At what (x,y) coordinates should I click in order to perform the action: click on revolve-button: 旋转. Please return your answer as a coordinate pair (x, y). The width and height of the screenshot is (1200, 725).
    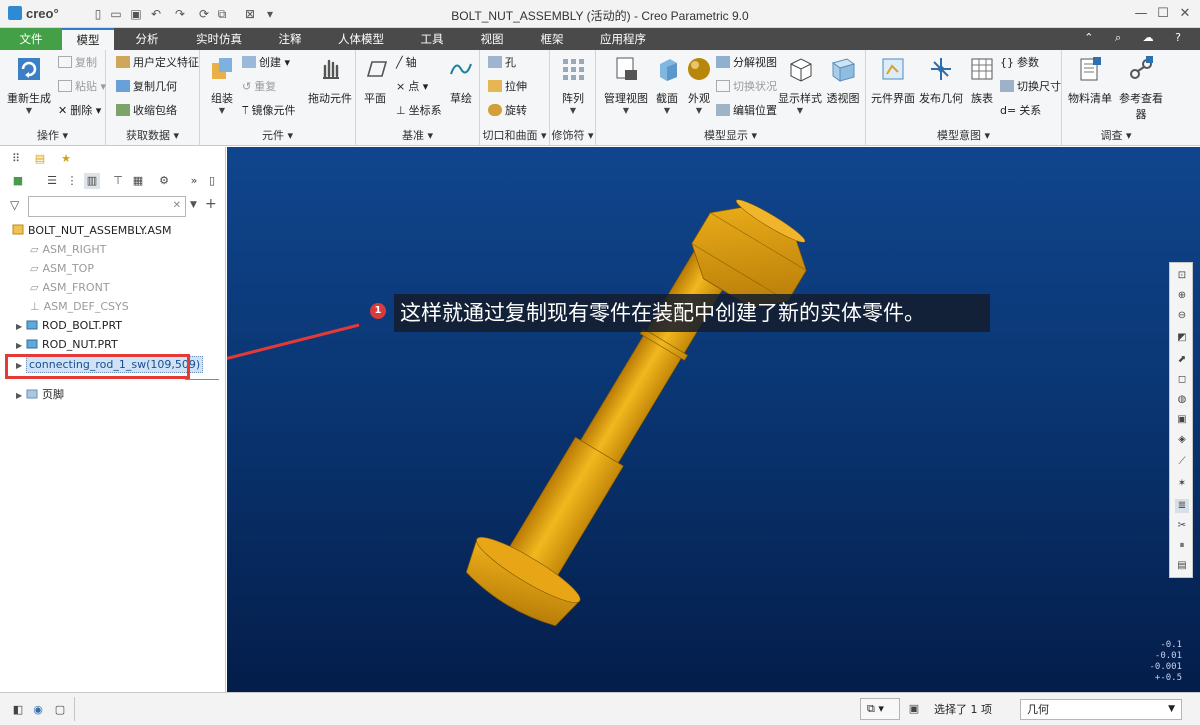
    Looking at the image, I should click on (507, 111).